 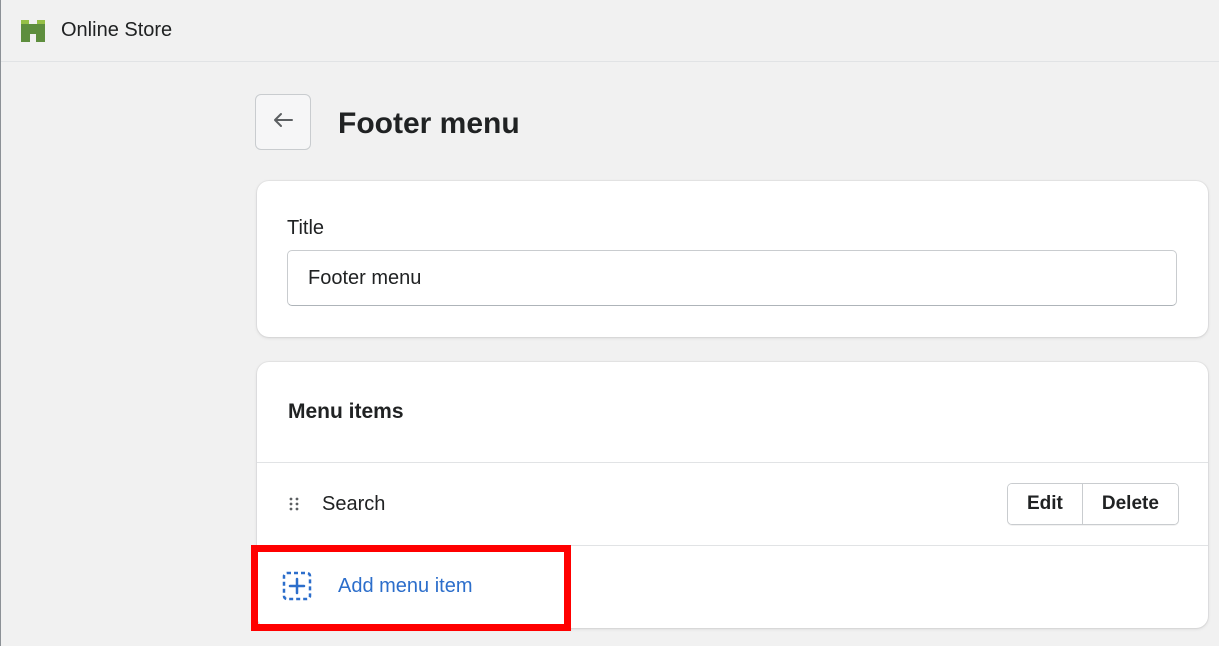 What do you see at coordinates (732, 278) in the screenshot?
I see `title-input` at bounding box center [732, 278].